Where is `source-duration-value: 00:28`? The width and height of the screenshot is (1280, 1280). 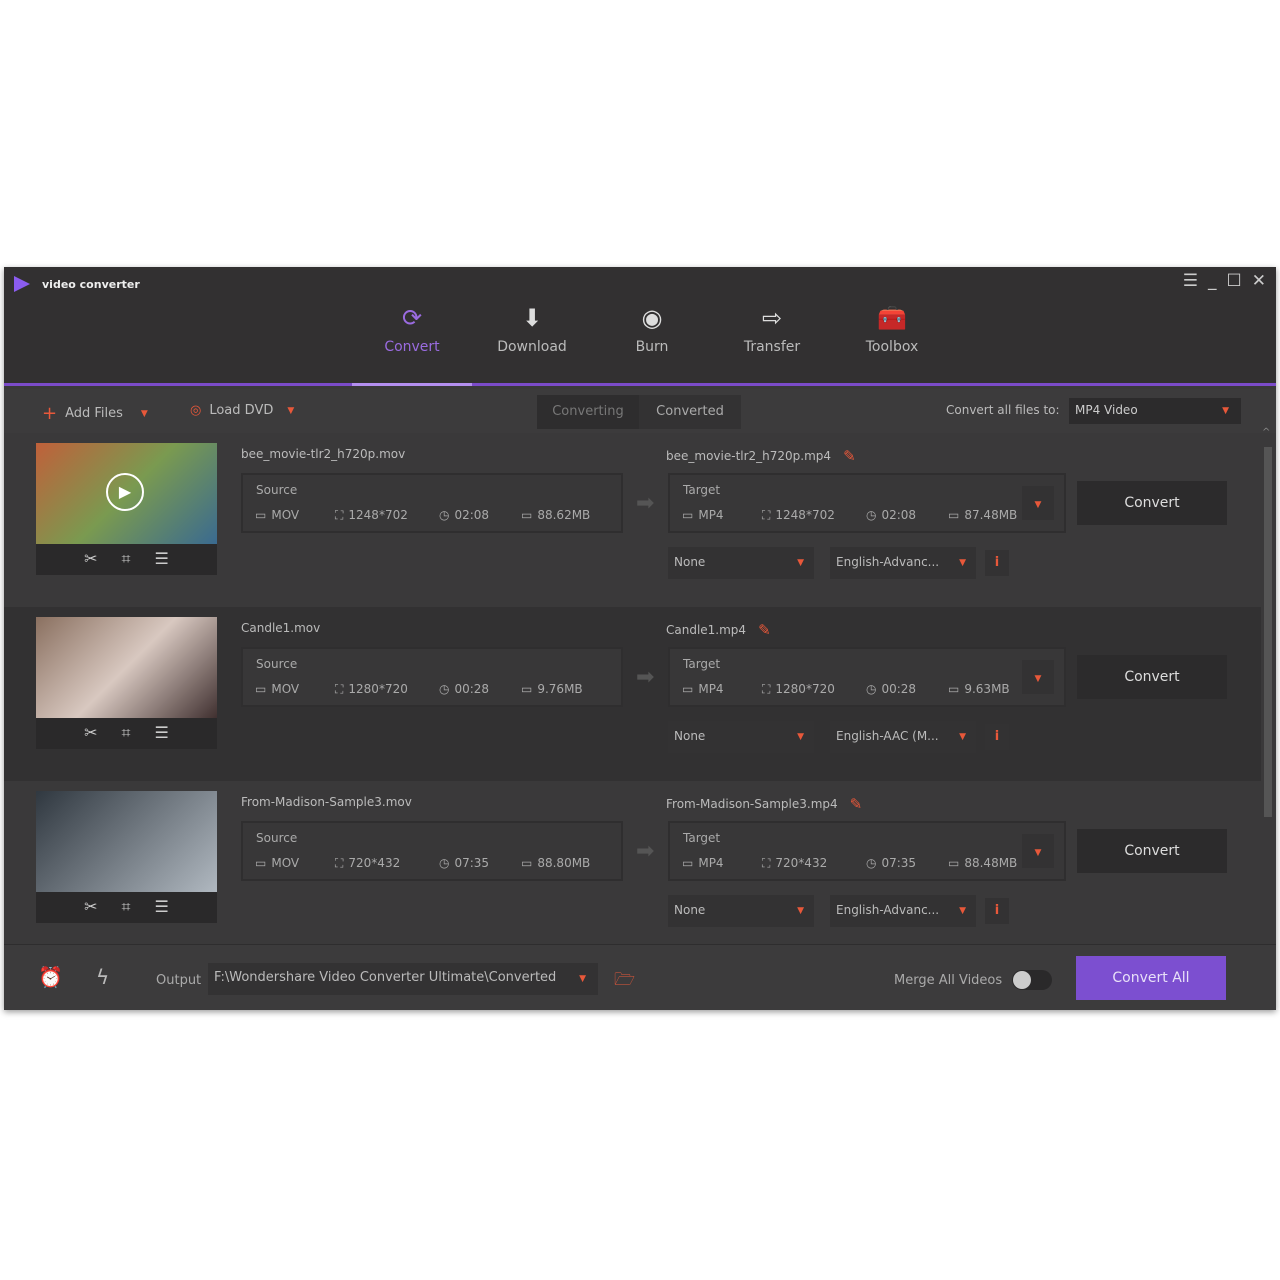
source-duration-value: 00:28 is located at coordinates (472, 689).